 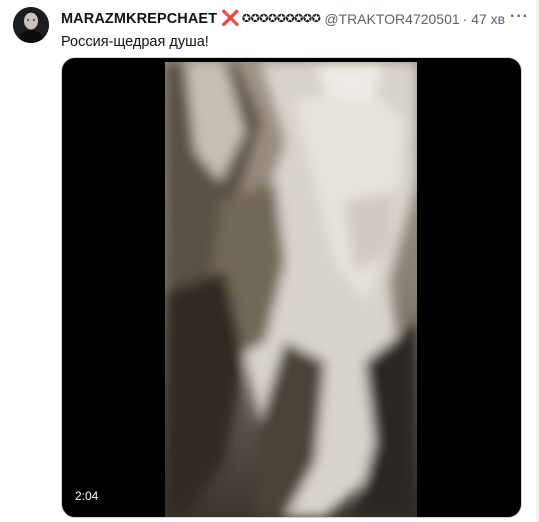 I want to click on avatar-image, so click(x=31, y=25).